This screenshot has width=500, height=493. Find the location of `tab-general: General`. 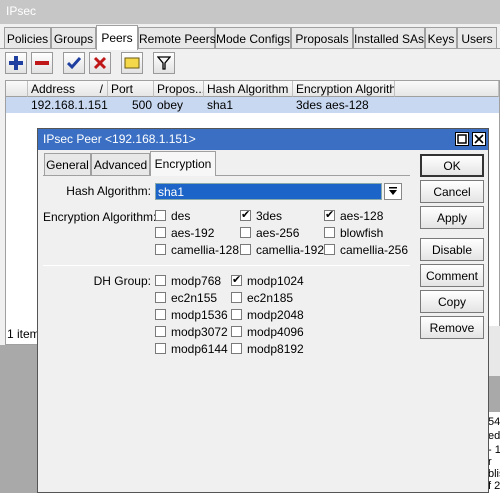

tab-general: General is located at coordinates (67, 164).